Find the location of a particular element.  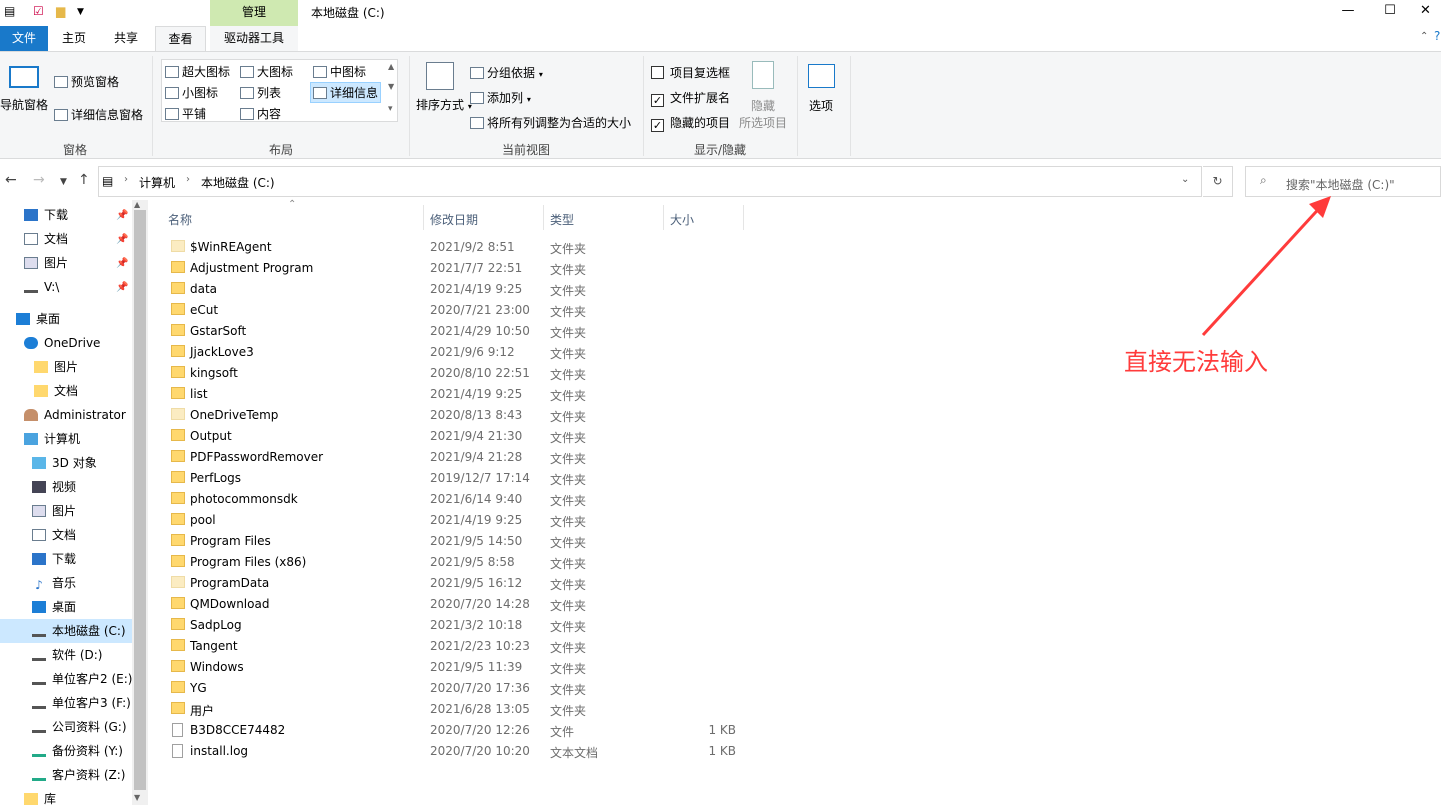

nav-libraries: 库 is located at coordinates (40, 796).